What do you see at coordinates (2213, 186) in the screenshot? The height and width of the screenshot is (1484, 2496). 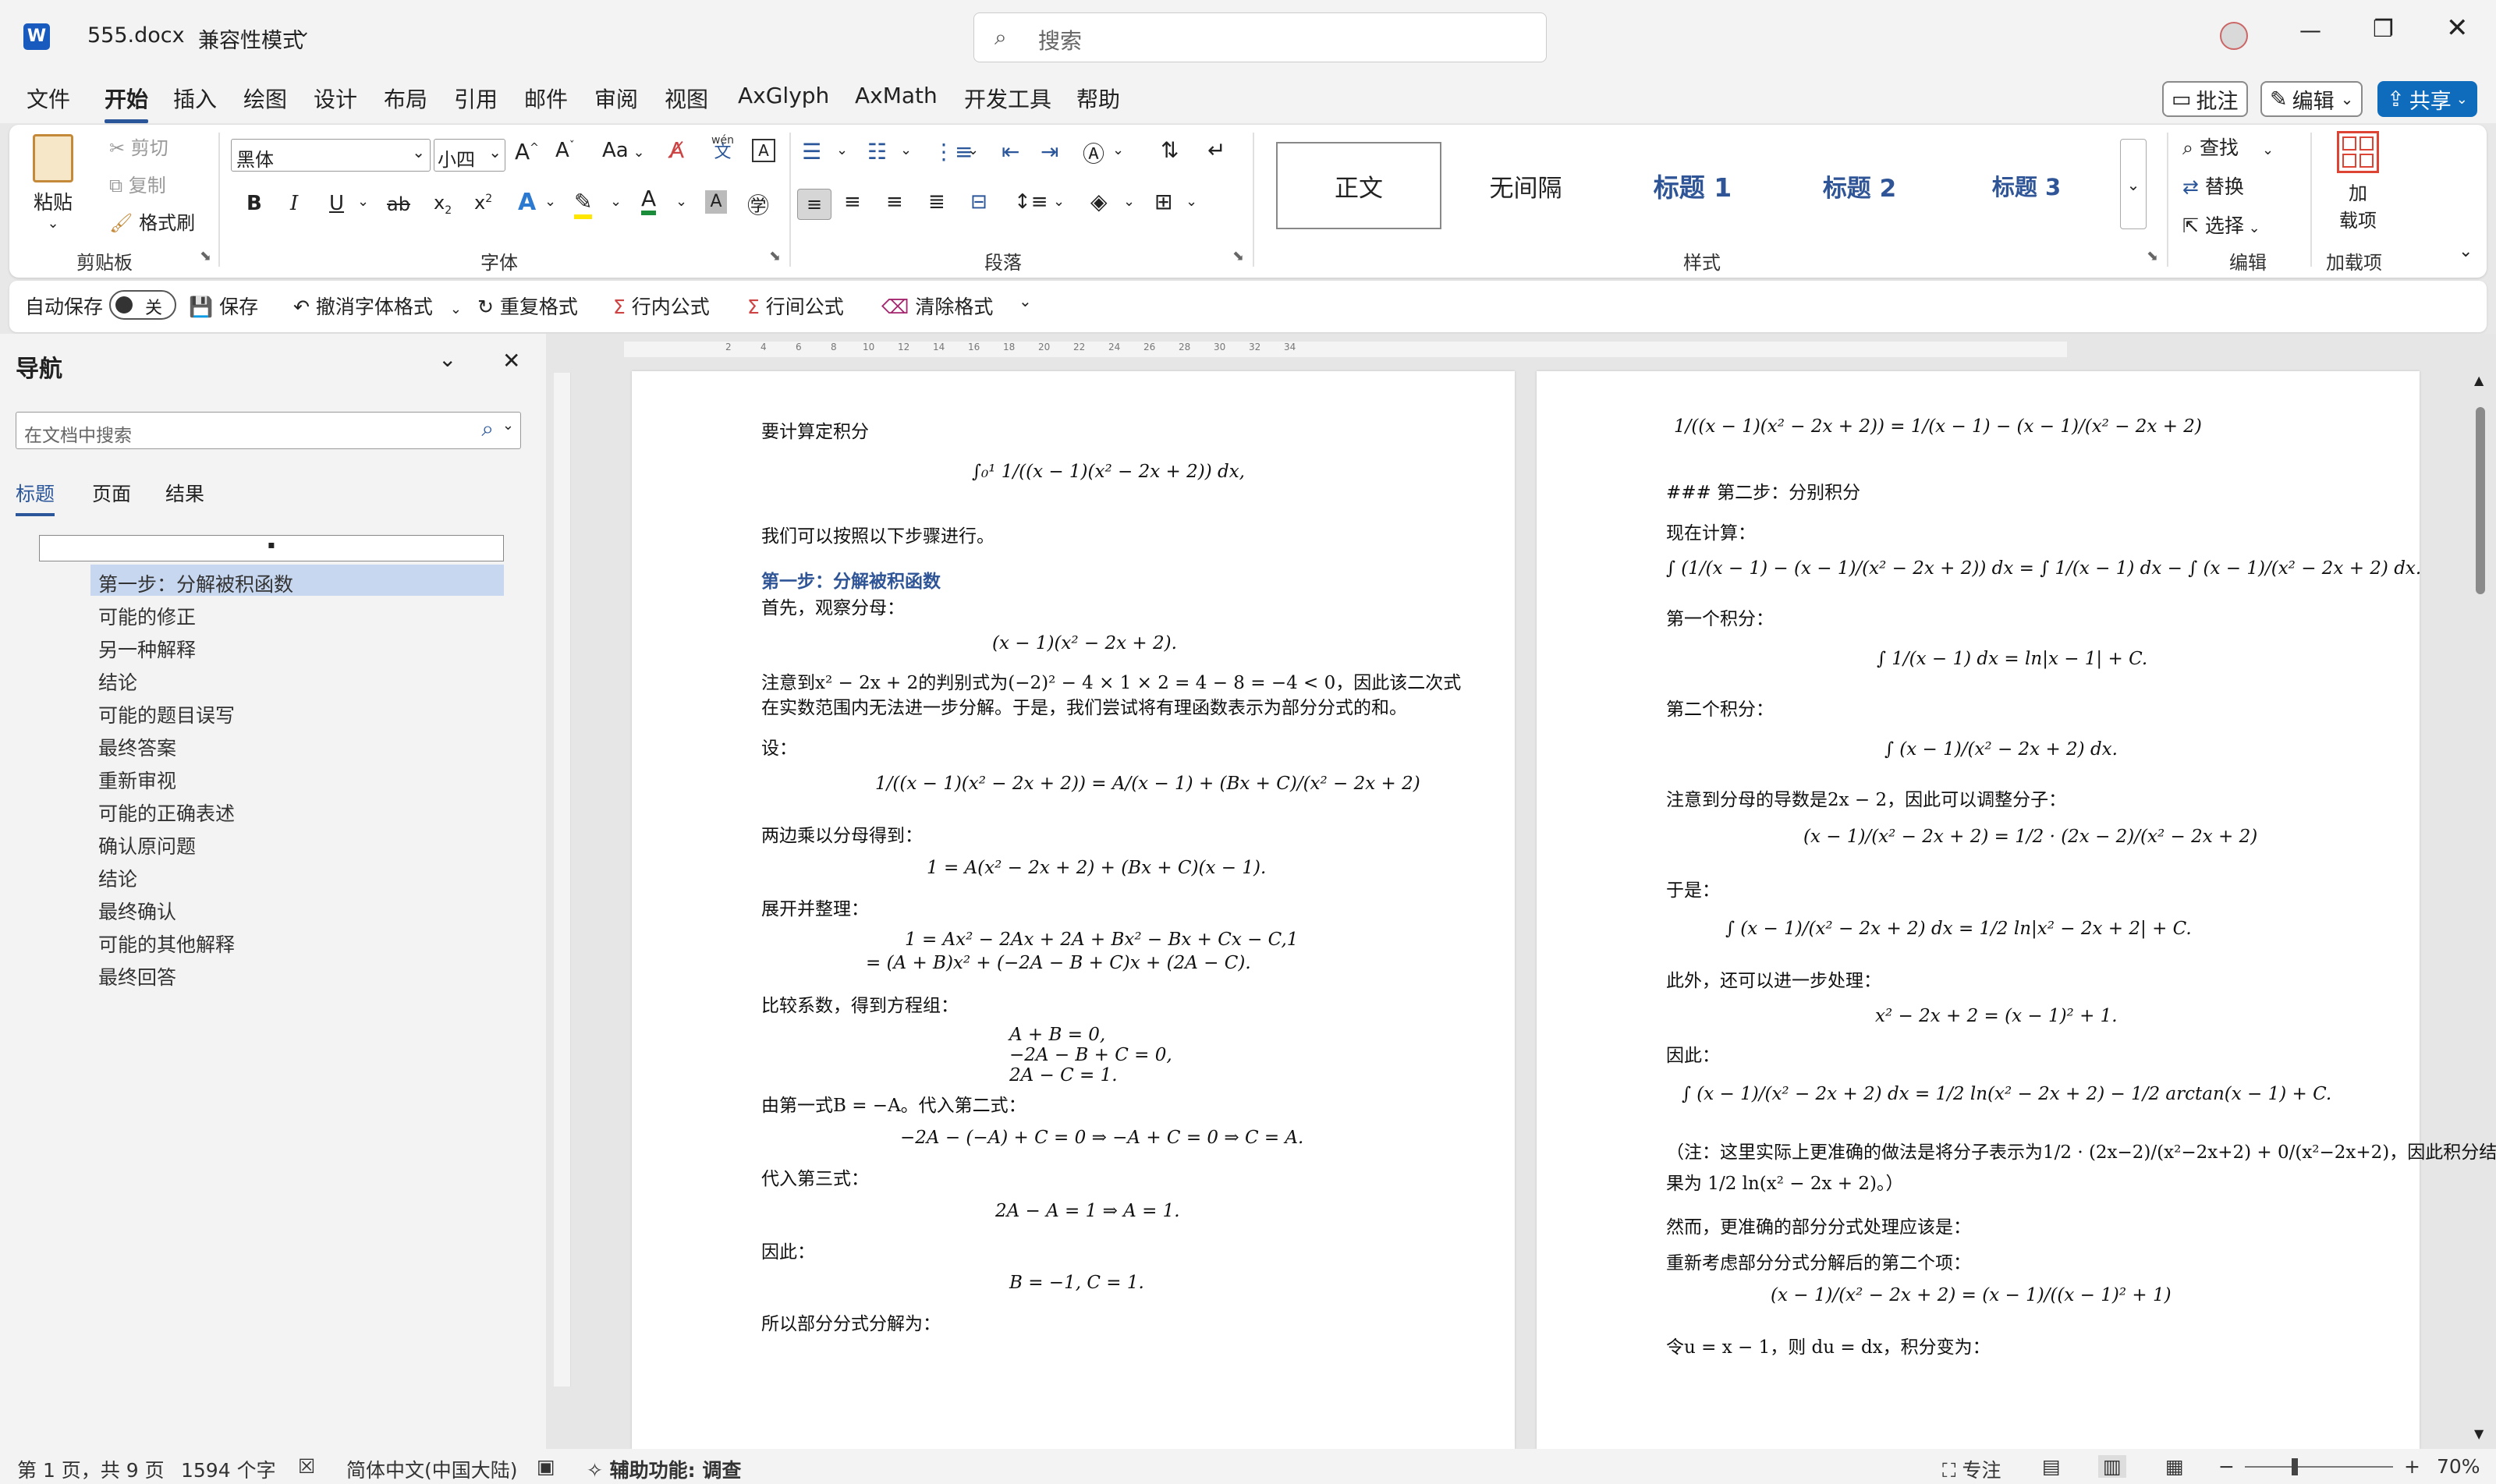 I see `replace-button: ⇄ 替换` at bounding box center [2213, 186].